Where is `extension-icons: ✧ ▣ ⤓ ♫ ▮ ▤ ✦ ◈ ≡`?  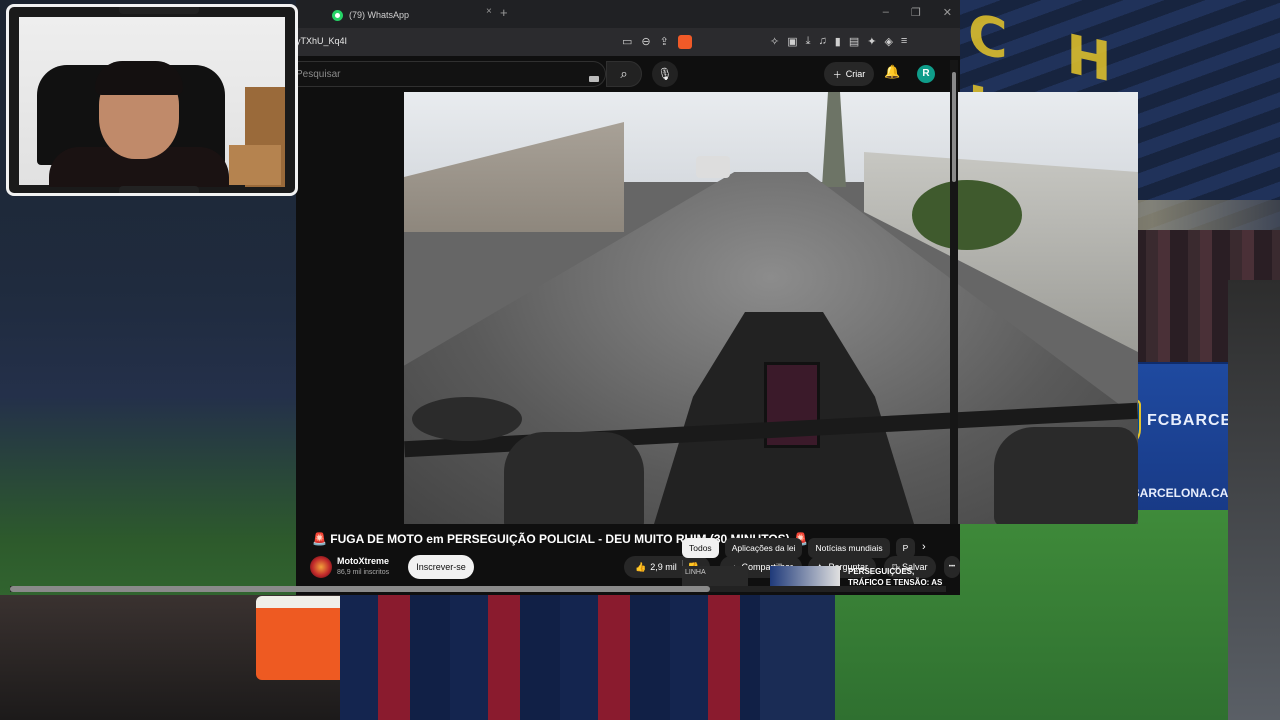 extension-icons: ✧ ▣ ⤓ ♫ ▮ ▤ ✦ ◈ ≡ is located at coordinates (838, 41).